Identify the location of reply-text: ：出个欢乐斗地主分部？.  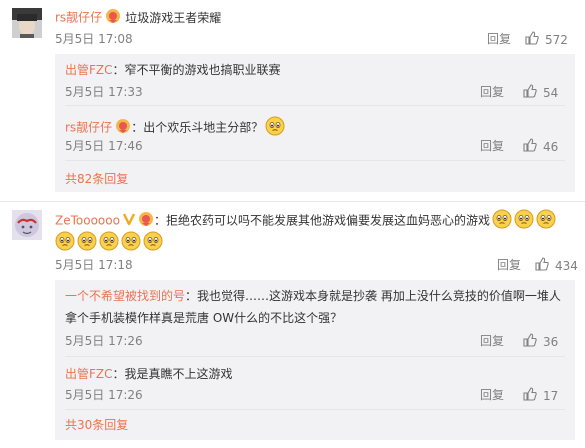
(197, 127).